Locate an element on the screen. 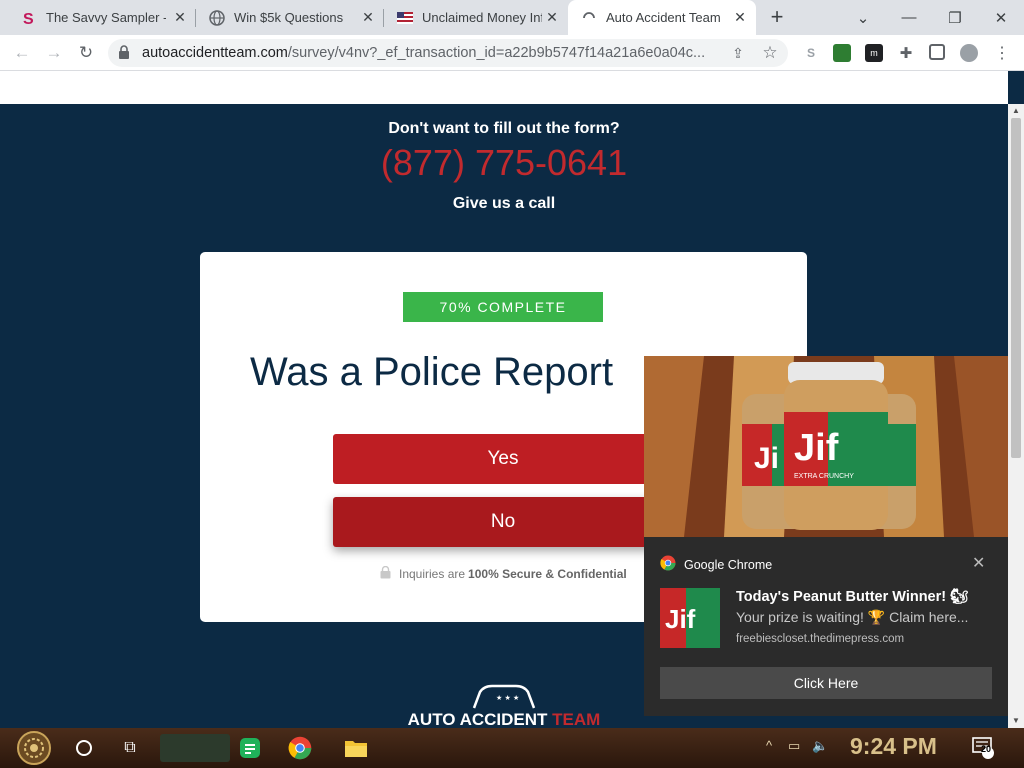 The width and height of the screenshot is (1024, 768). loading-spinner-icon is located at coordinates (589, 18).